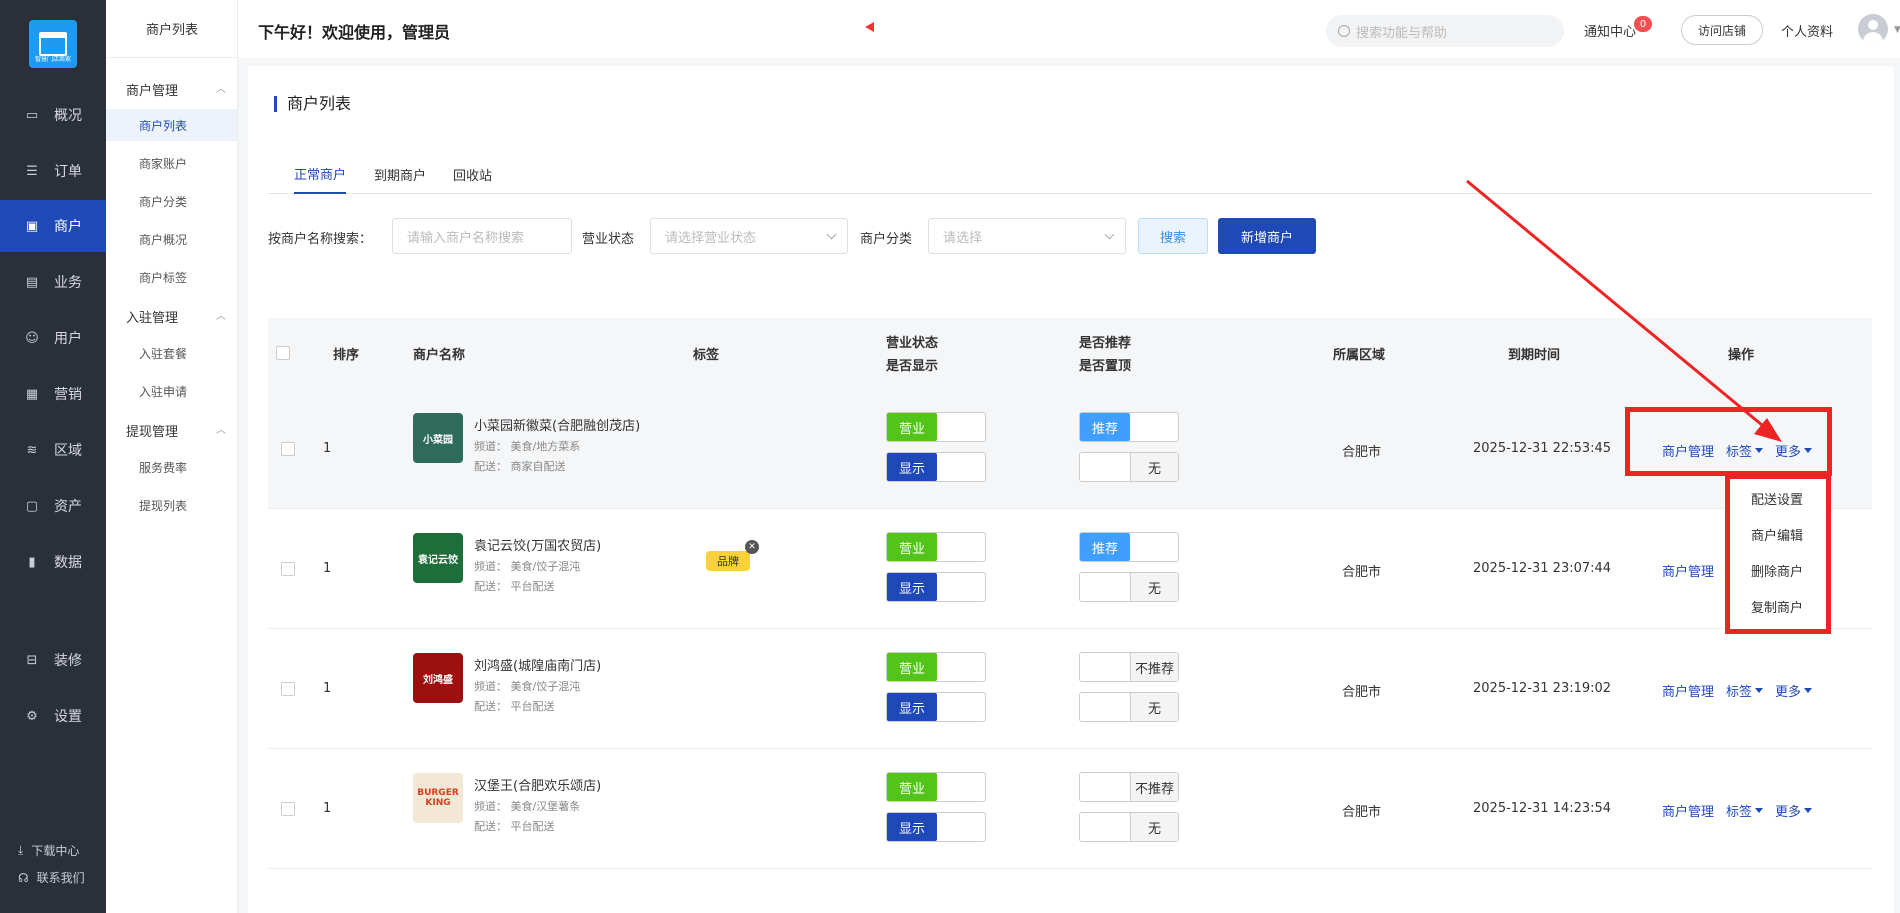 Image resolution: width=1900 pixels, height=913 pixels. I want to click on user-icon: ☺, so click(32, 338).